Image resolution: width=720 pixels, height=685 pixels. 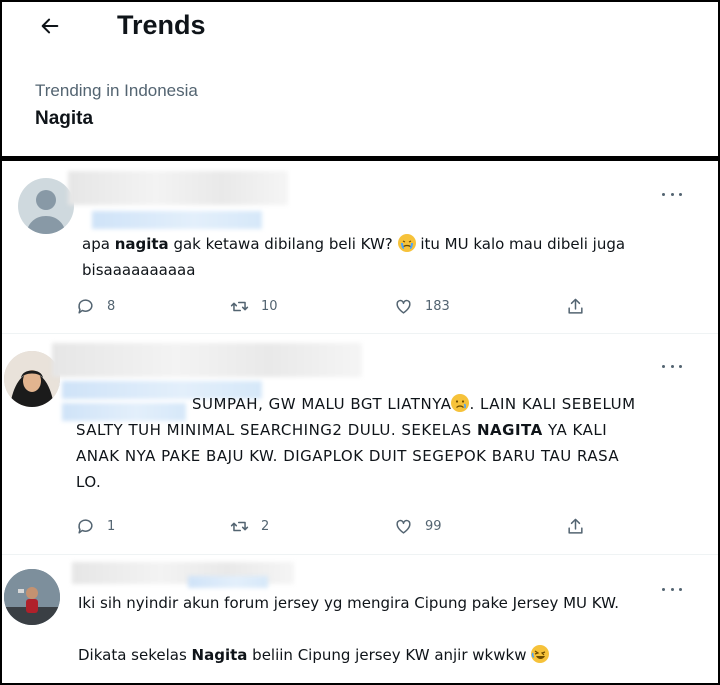 I want to click on tweet-actions: 1 2 99, so click(x=336, y=529).